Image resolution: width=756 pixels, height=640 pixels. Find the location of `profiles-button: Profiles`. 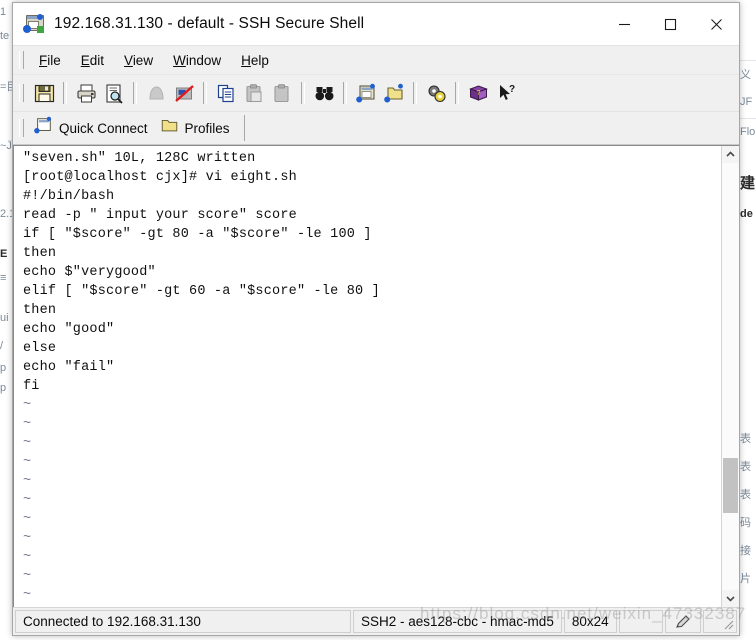

profiles-button: Profiles is located at coordinates (197, 128).